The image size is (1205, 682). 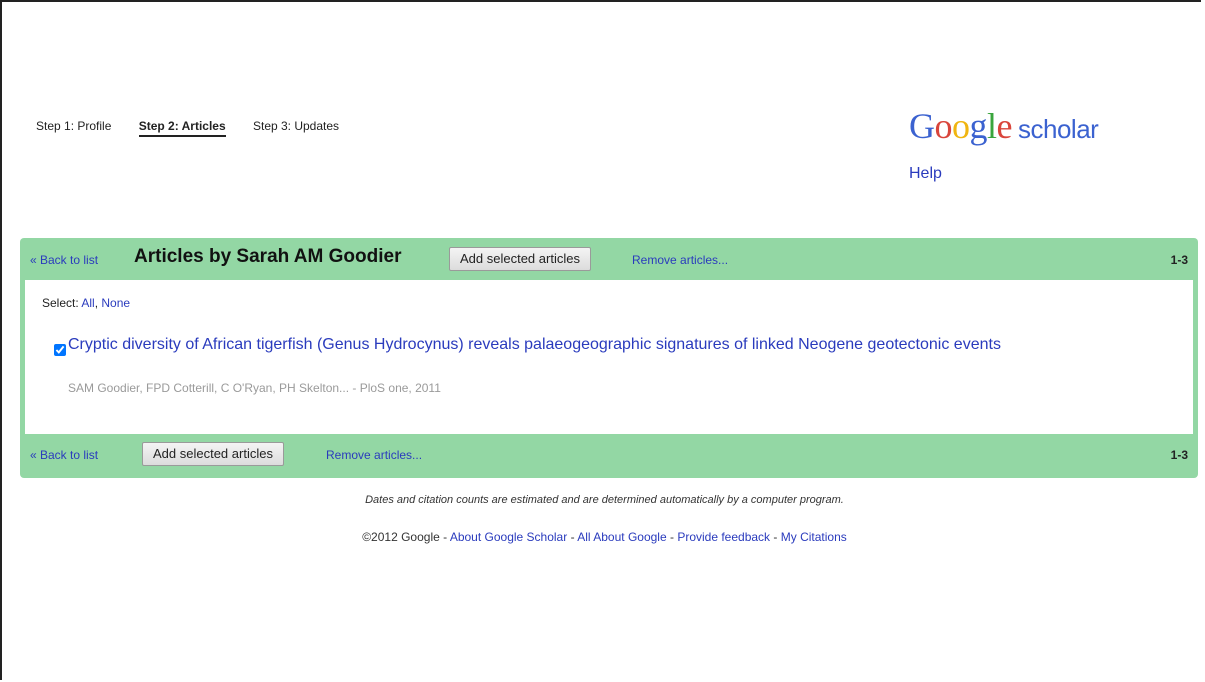 I want to click on logo-scholar-text: scholar, so click(x=1058, y=129).